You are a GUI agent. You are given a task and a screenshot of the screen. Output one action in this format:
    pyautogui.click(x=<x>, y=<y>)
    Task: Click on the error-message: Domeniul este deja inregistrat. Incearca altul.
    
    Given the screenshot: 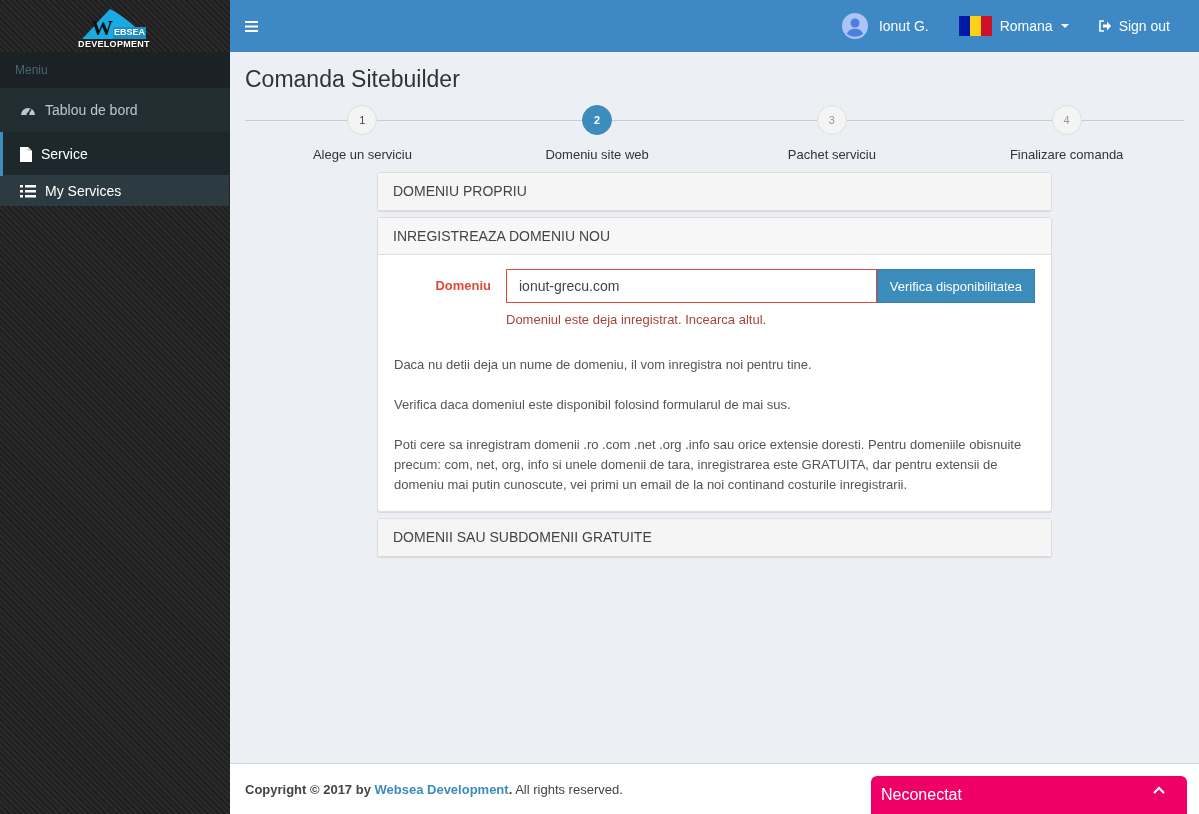 What is the action you would take?
    pyautogui.click(x=637, y=319)
    